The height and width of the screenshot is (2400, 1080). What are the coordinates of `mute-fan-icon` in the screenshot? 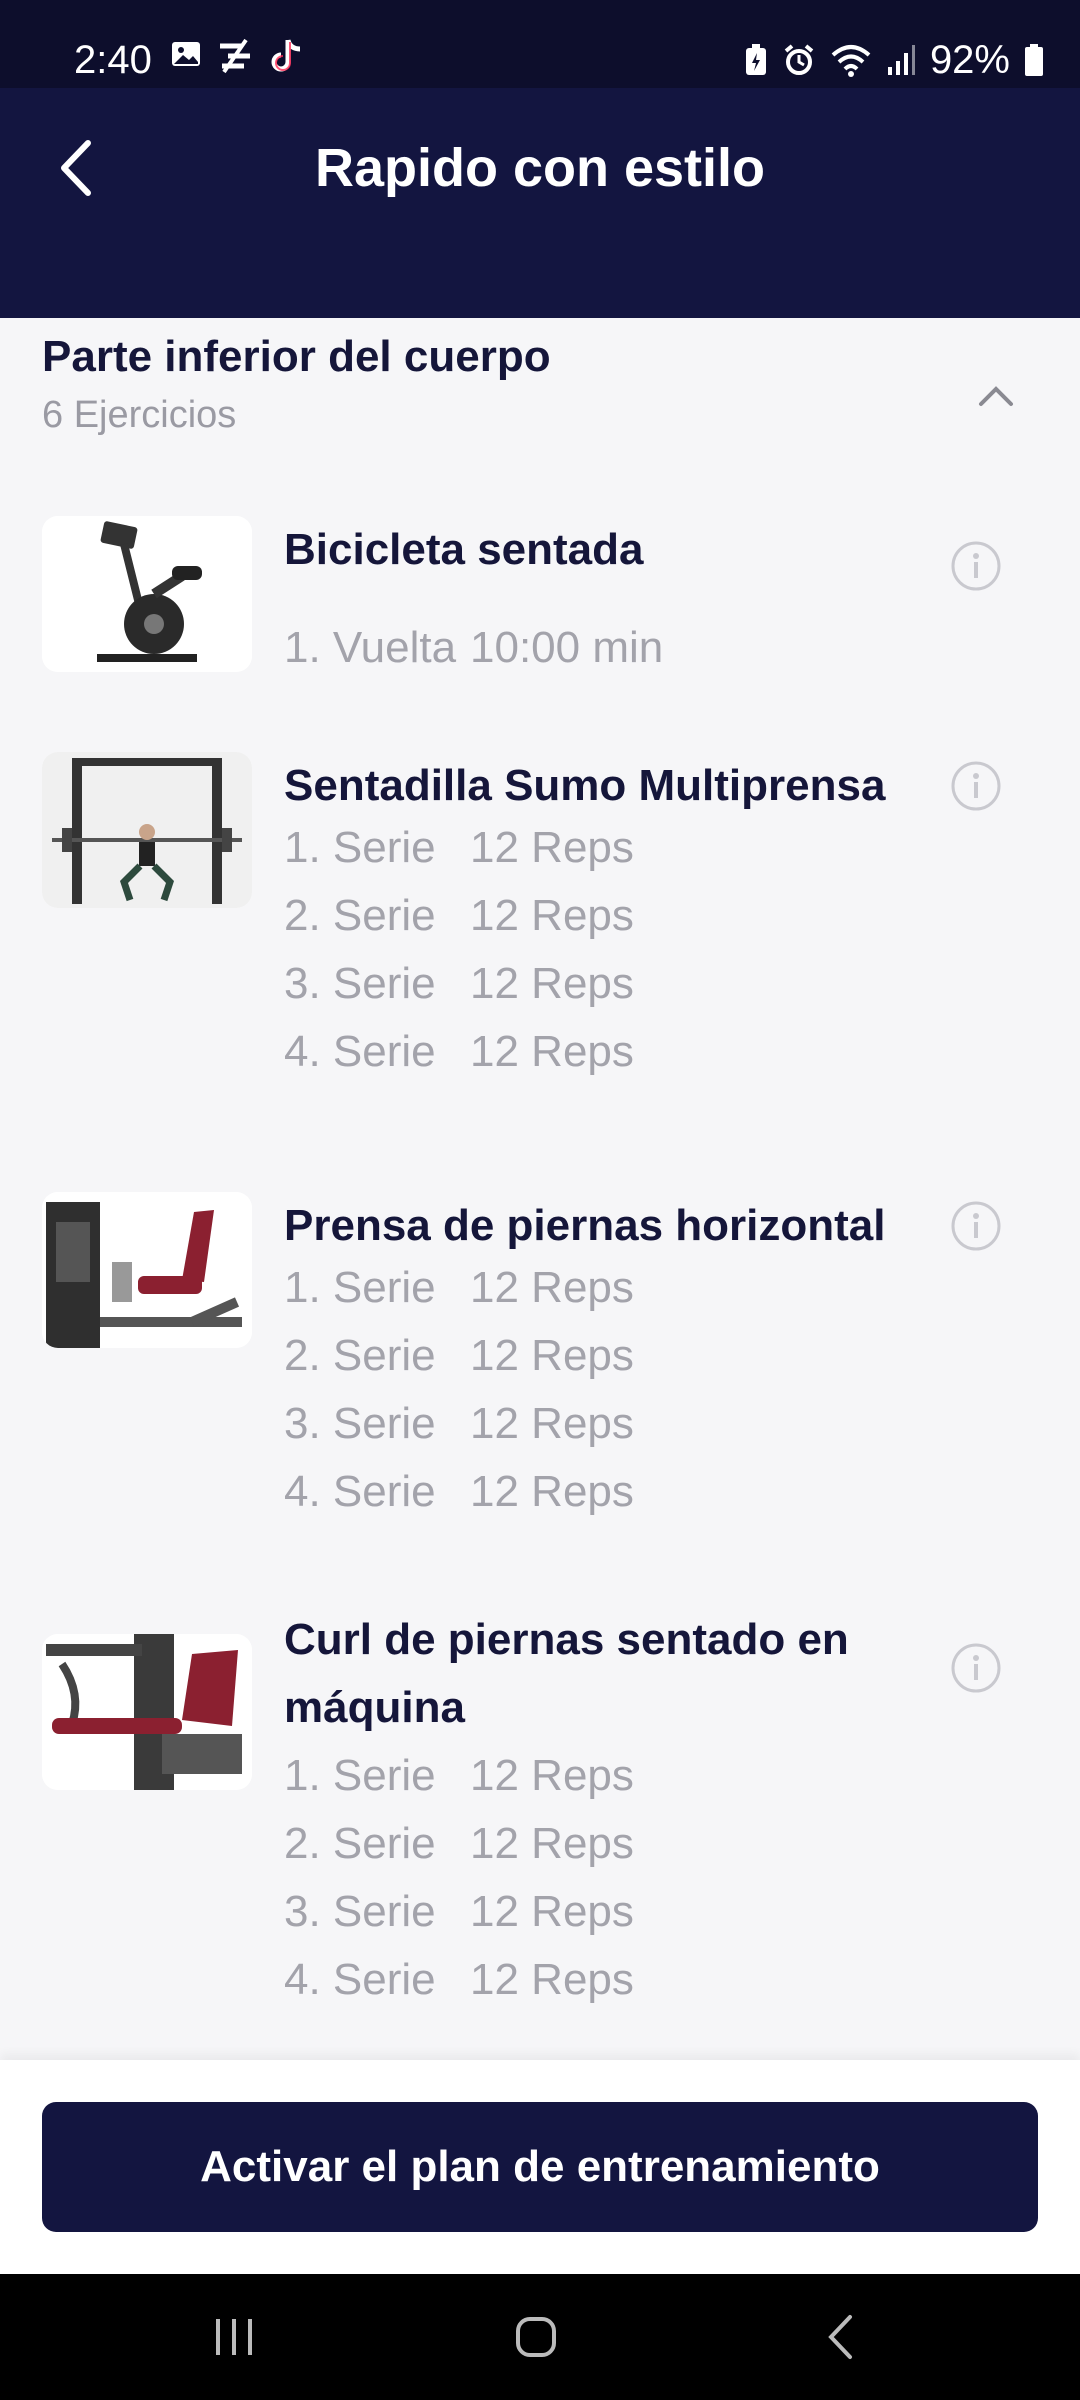 It's located at (235, 56).